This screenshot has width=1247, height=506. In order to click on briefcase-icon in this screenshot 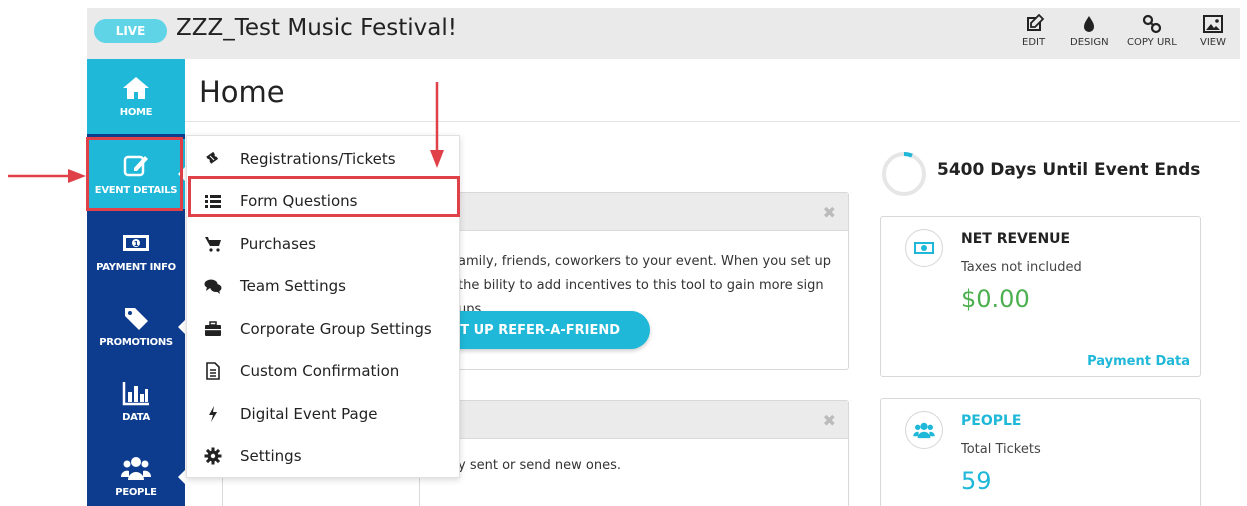, I will do `click(213, 328)`.